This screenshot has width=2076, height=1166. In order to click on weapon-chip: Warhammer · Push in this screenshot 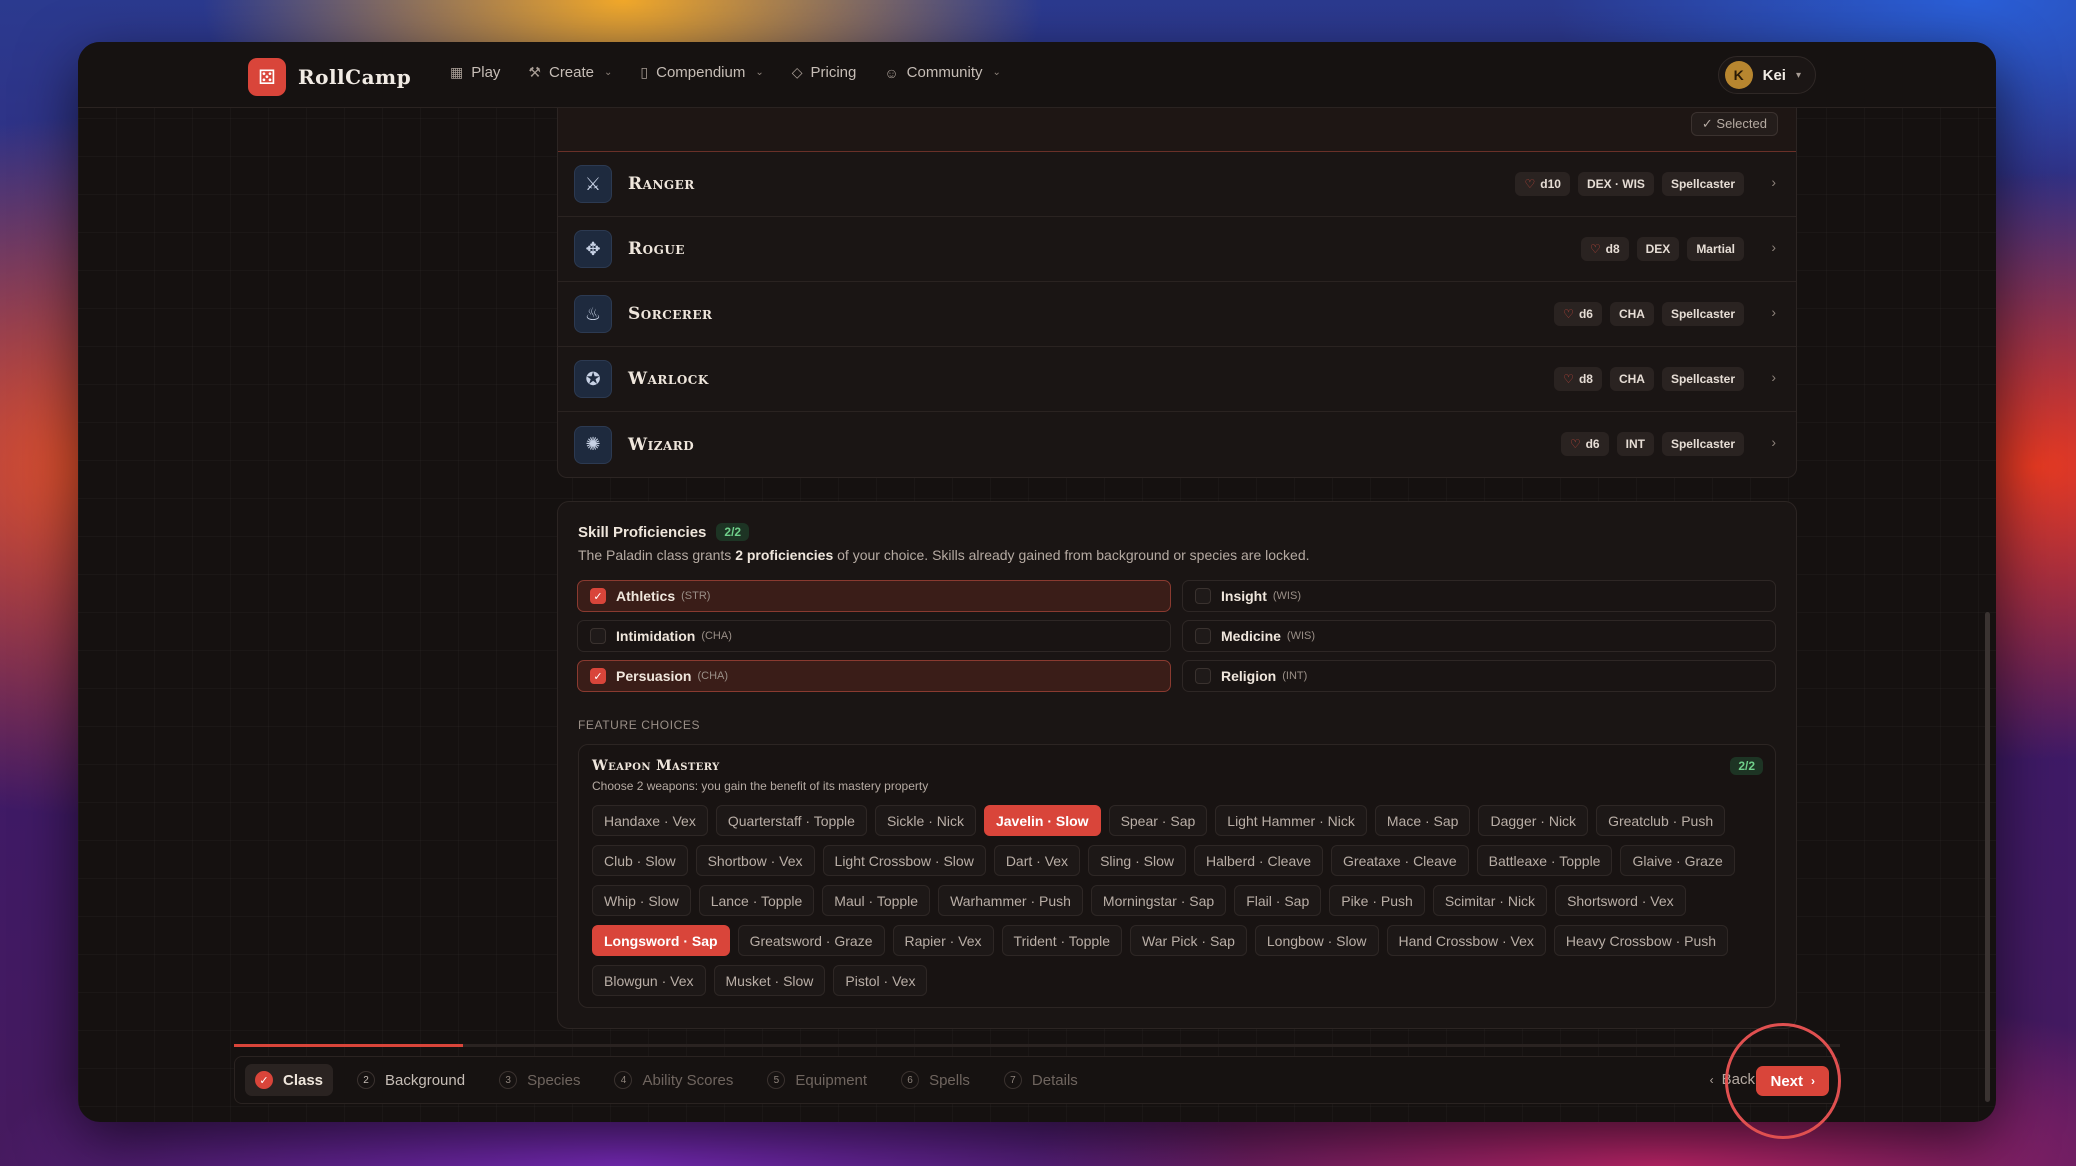, I will do `click(1010, 900)`.